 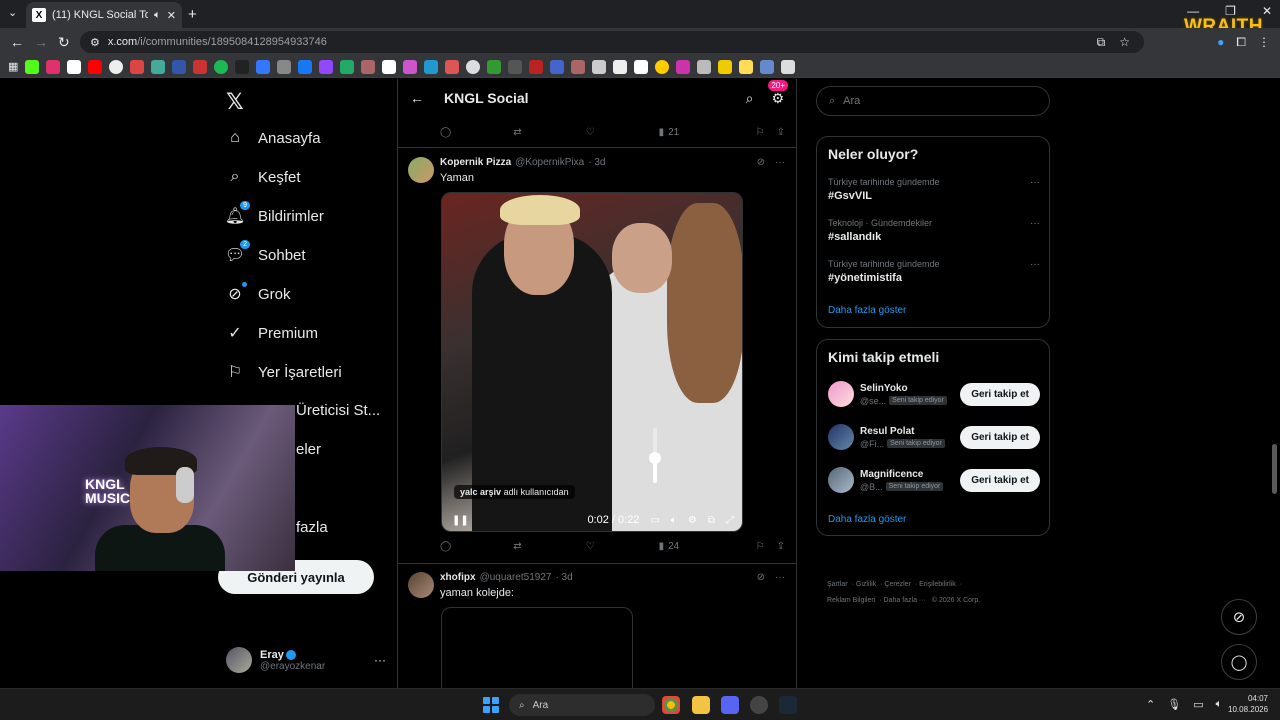 What do you see at coordinates (221, 66) in the screenshot?
I see `bookmark-spotify-icon` at bounding box center [221, 66].